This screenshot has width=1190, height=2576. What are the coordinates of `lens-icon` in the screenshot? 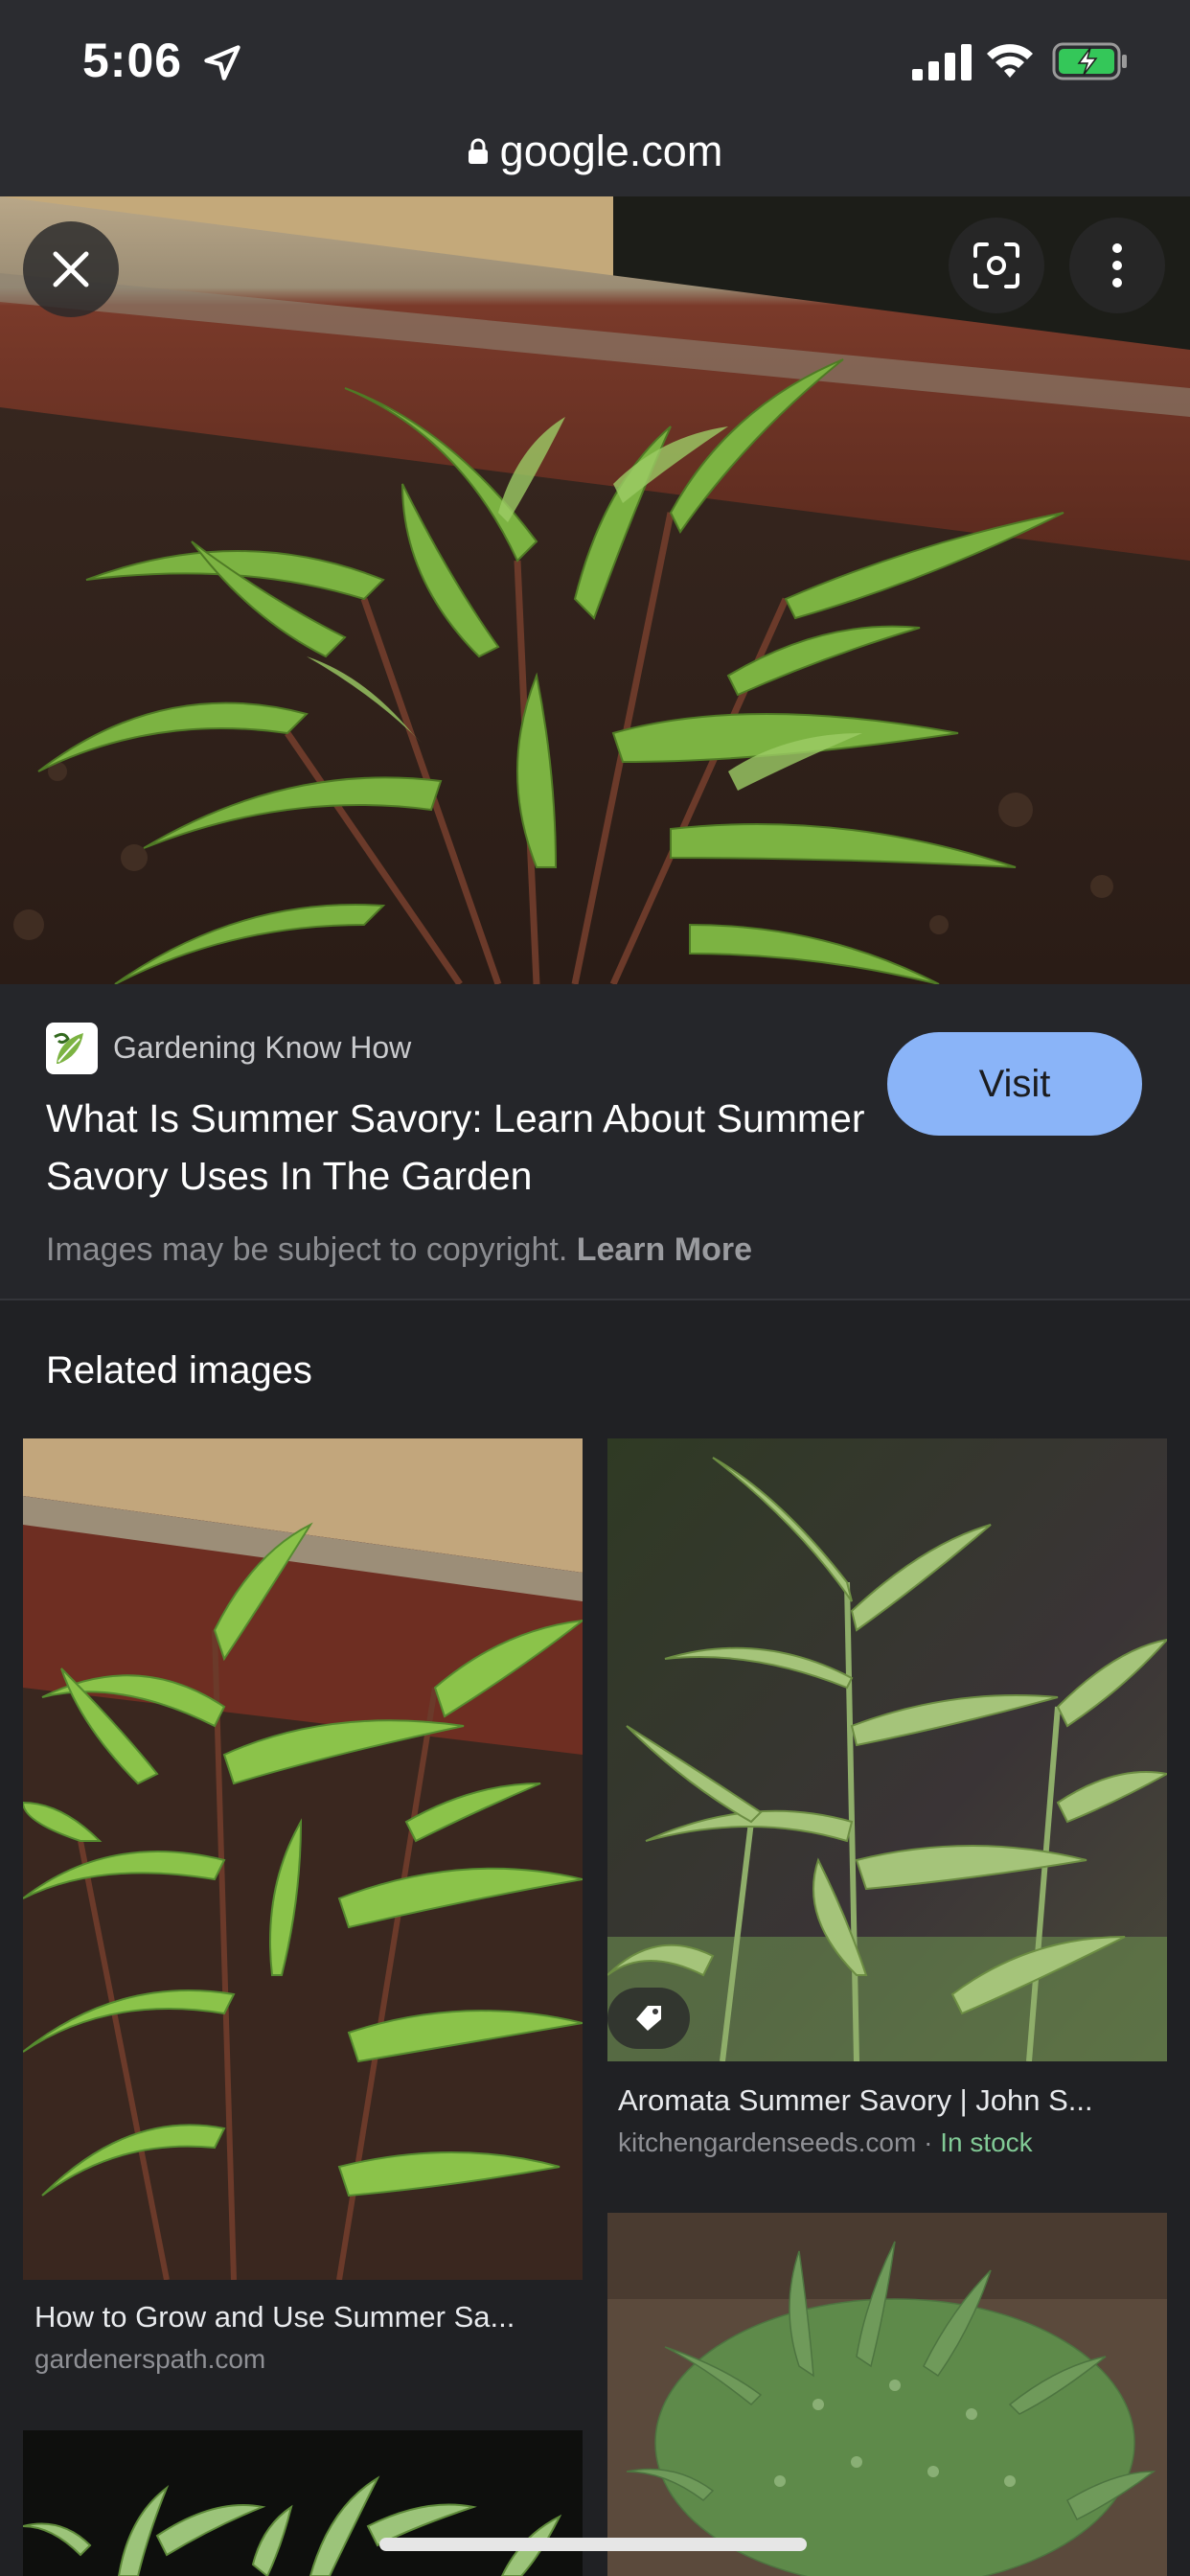 It's located at (996, 265).